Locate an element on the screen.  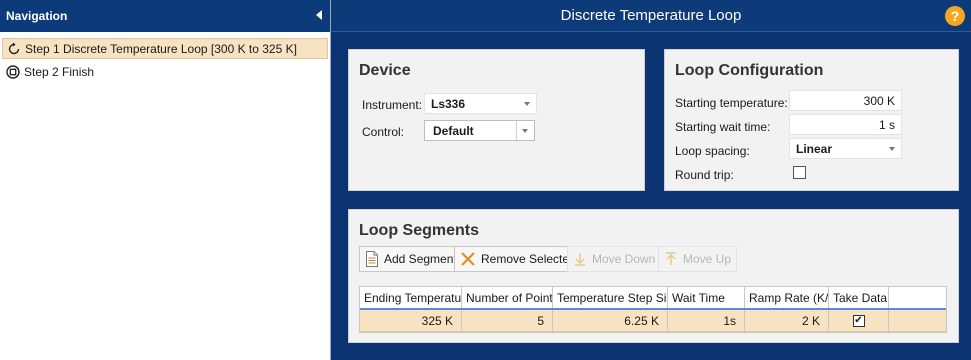
instrument-value: Ls336 is located at coordinates (448, 103).